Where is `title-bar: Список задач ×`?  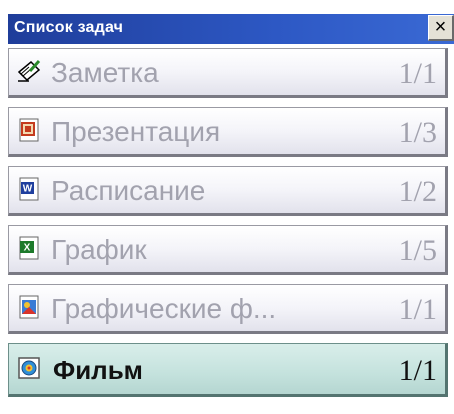
title-bar: Список задач × is located at coordinates (231, 29).